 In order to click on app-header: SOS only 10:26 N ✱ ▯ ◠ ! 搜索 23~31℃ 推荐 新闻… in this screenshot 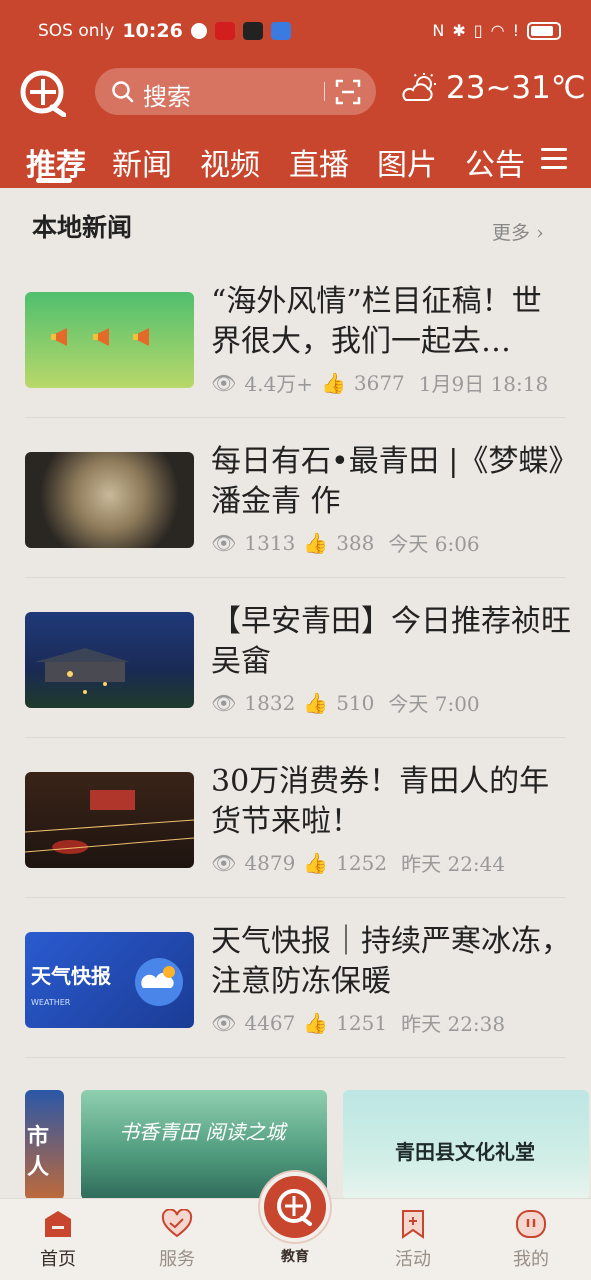, I will do `click(295, 94)`.